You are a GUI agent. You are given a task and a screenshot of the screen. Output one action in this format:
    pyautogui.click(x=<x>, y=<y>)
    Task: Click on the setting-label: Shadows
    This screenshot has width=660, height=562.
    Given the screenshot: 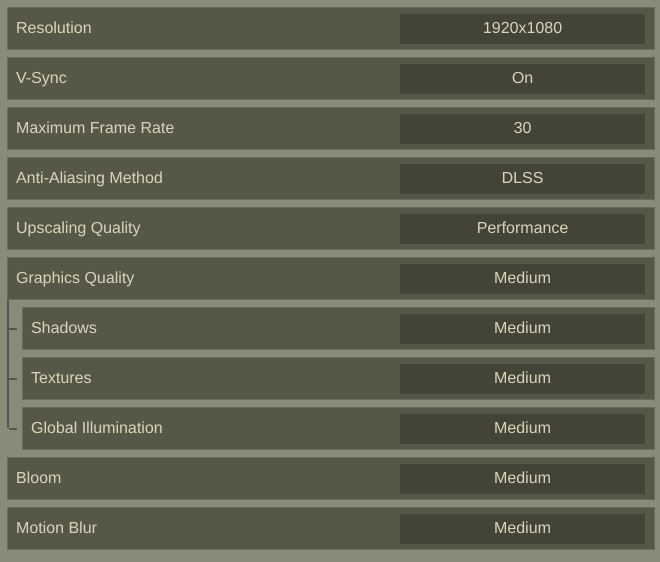 What is the action you would take?
    pyautogui.click(x=64, y=328)
    